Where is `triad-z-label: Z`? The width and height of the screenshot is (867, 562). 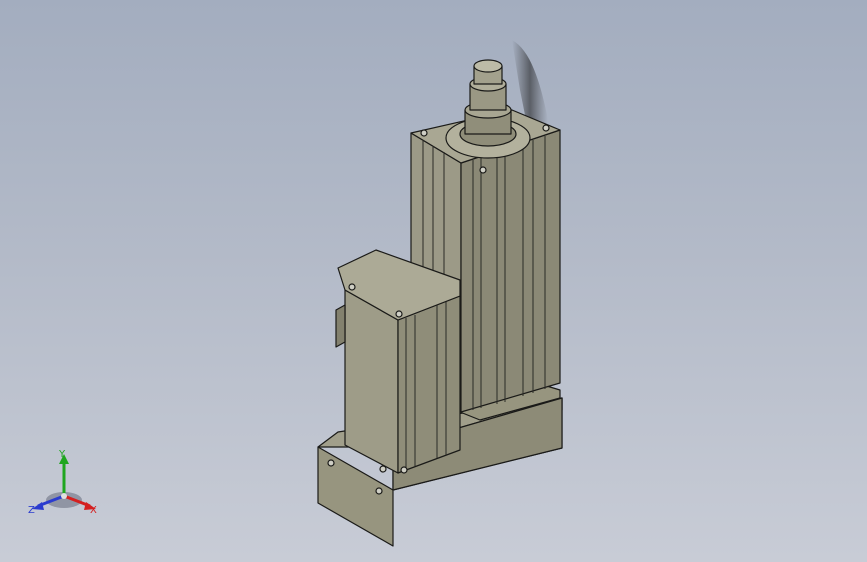 triad-z-label: Z is located at coordinates (31, 510).